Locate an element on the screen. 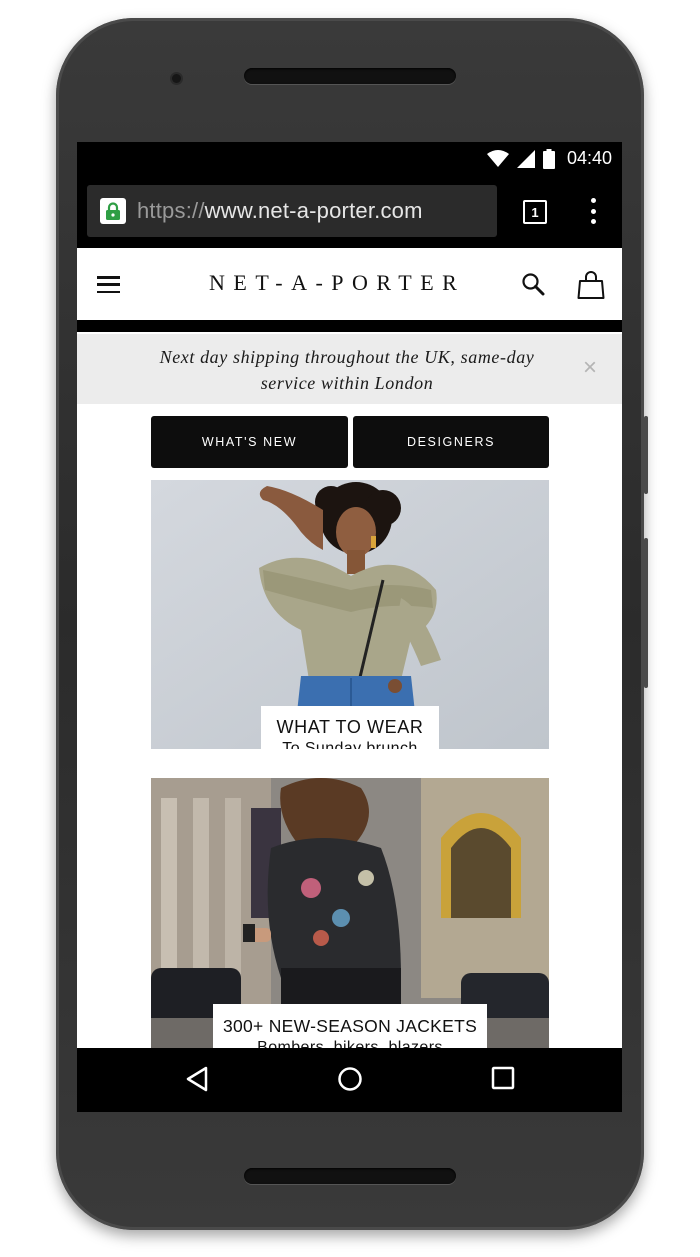 This screenshot has height=1257, width=700. front-camera is located at coordinates (176, 78).